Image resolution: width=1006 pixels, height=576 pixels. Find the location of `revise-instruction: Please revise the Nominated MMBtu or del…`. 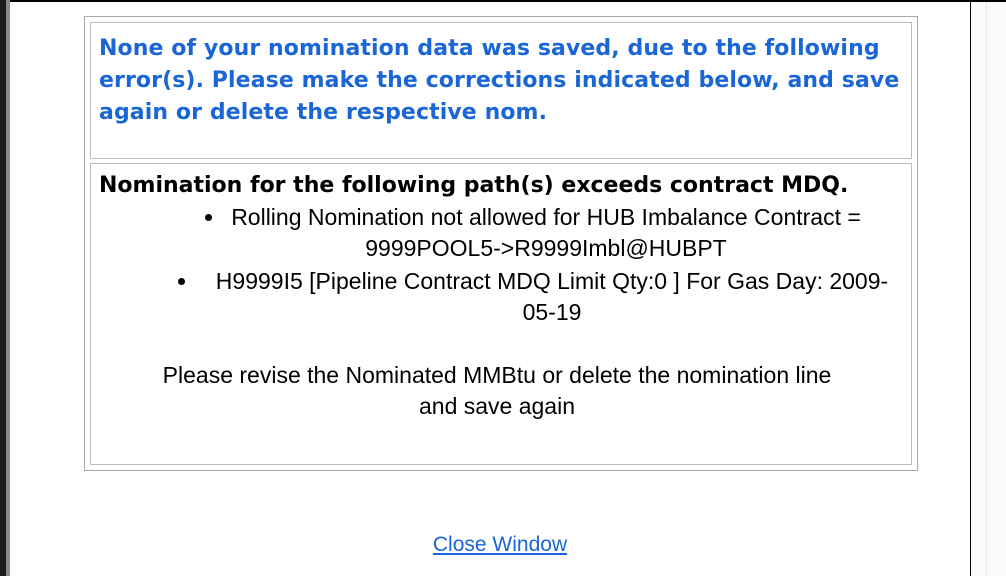

revise-instruction: Please revise the Nominated MMBtu or del… is located at coordinates (497, 390).